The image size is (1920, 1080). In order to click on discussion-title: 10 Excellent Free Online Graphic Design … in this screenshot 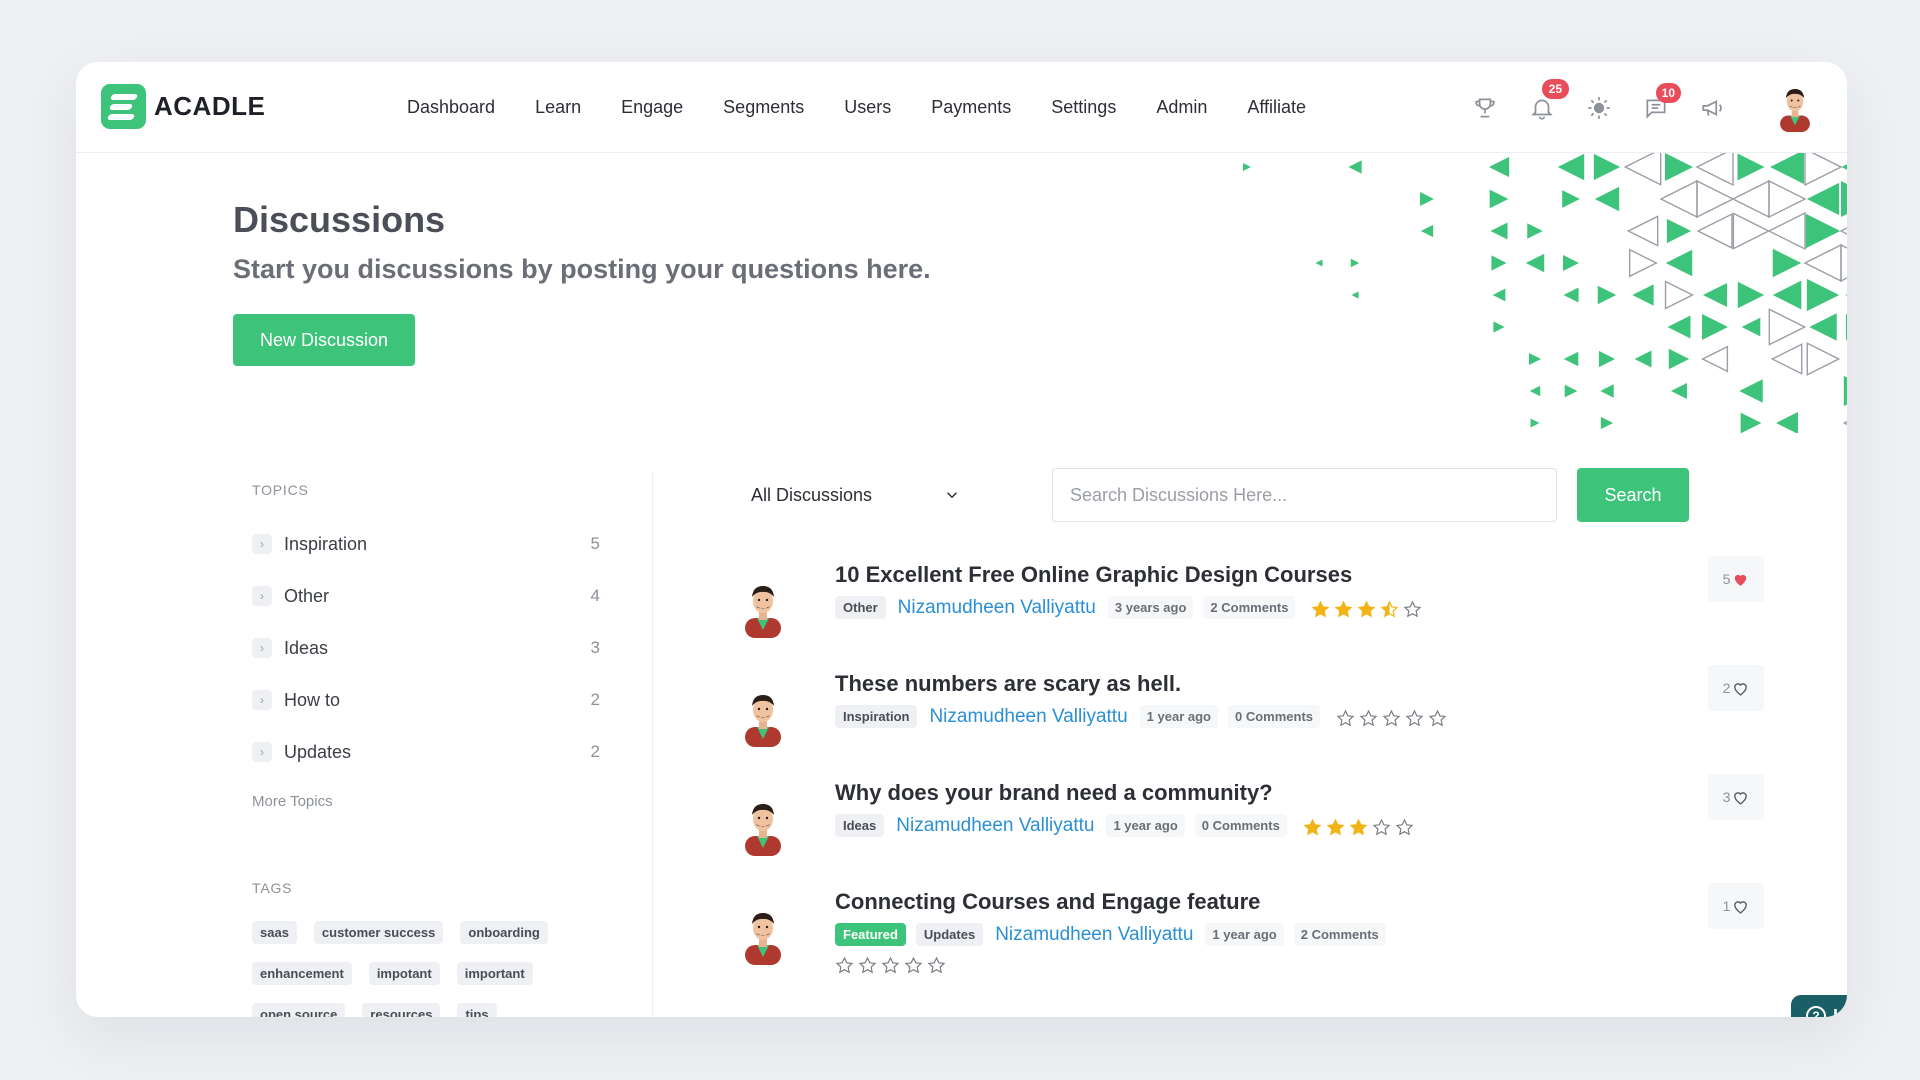, I will do `click(1093, 575)`.